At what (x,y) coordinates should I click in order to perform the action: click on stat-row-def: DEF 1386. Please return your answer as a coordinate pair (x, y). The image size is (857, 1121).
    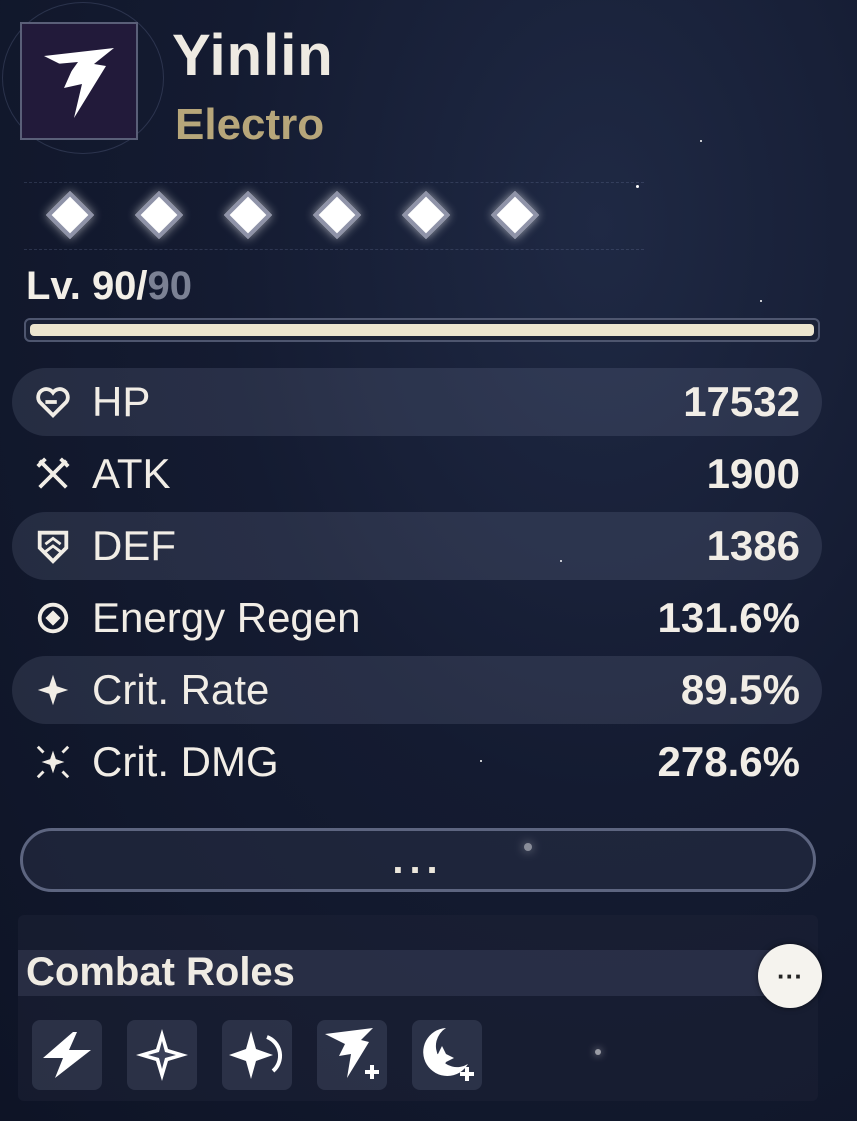
    Looking at the image, I should click on (417, 546).